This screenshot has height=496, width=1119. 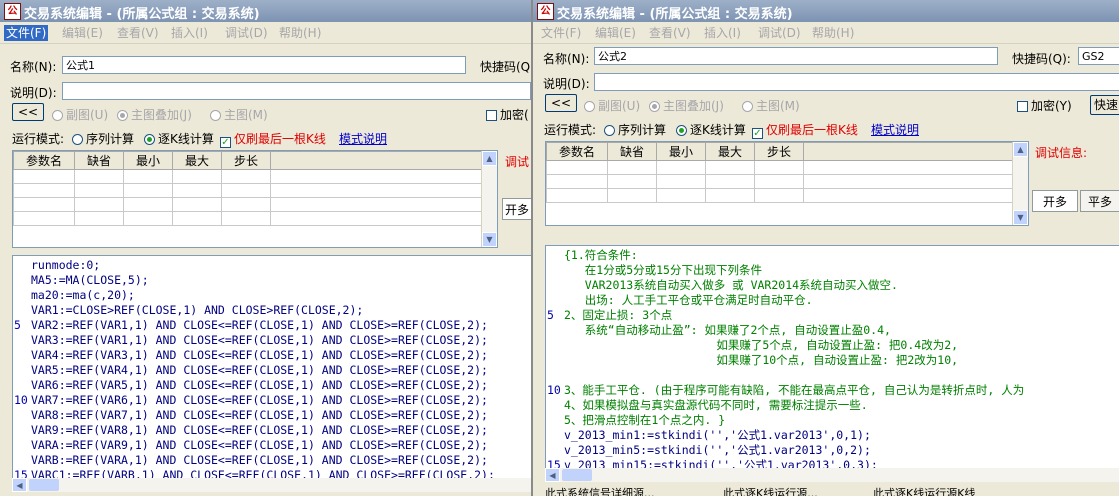 What do you see at coordinates (771, 105) in the screenshot?
I see `right-mode-main: 主图(M)` at bounding box center [771, 105].